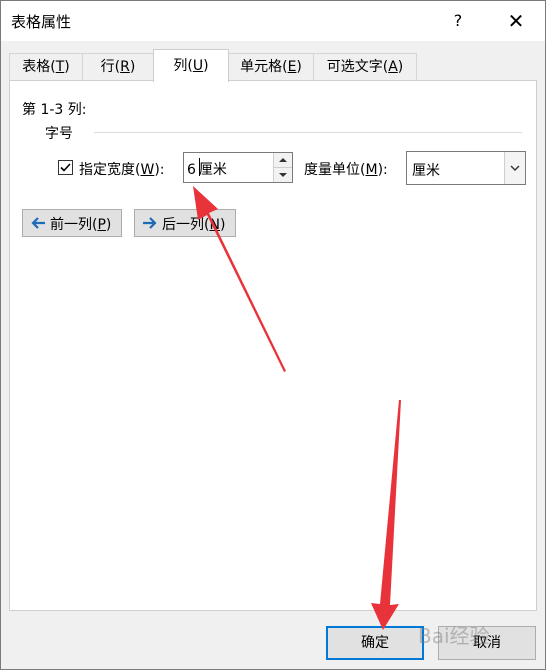 The width and height of the screenshot is (546, 670). What do you see at coordinates (271, 67) in the screenshot?
I see `tab-cell: 单元格(E)` at bounding box center [271, 67].